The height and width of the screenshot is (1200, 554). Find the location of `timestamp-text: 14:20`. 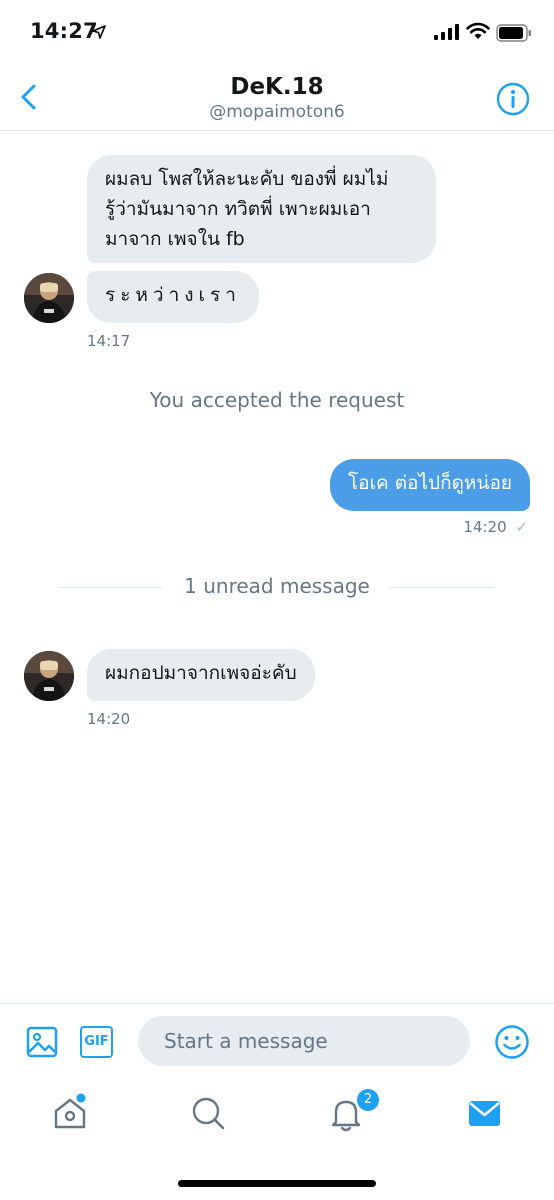

timestamp-text: 14:20 is located at coordinates (485, 527).